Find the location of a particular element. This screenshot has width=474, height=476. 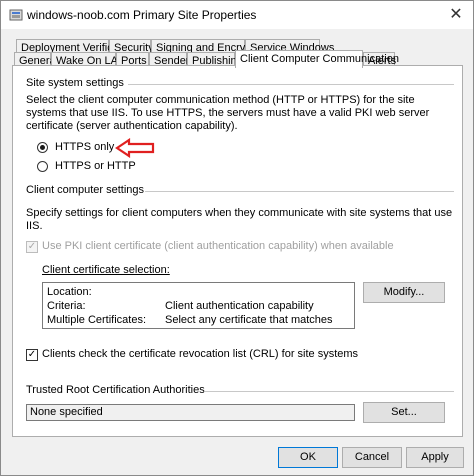

red-arrow-icon is located at coordinates (135, 148).